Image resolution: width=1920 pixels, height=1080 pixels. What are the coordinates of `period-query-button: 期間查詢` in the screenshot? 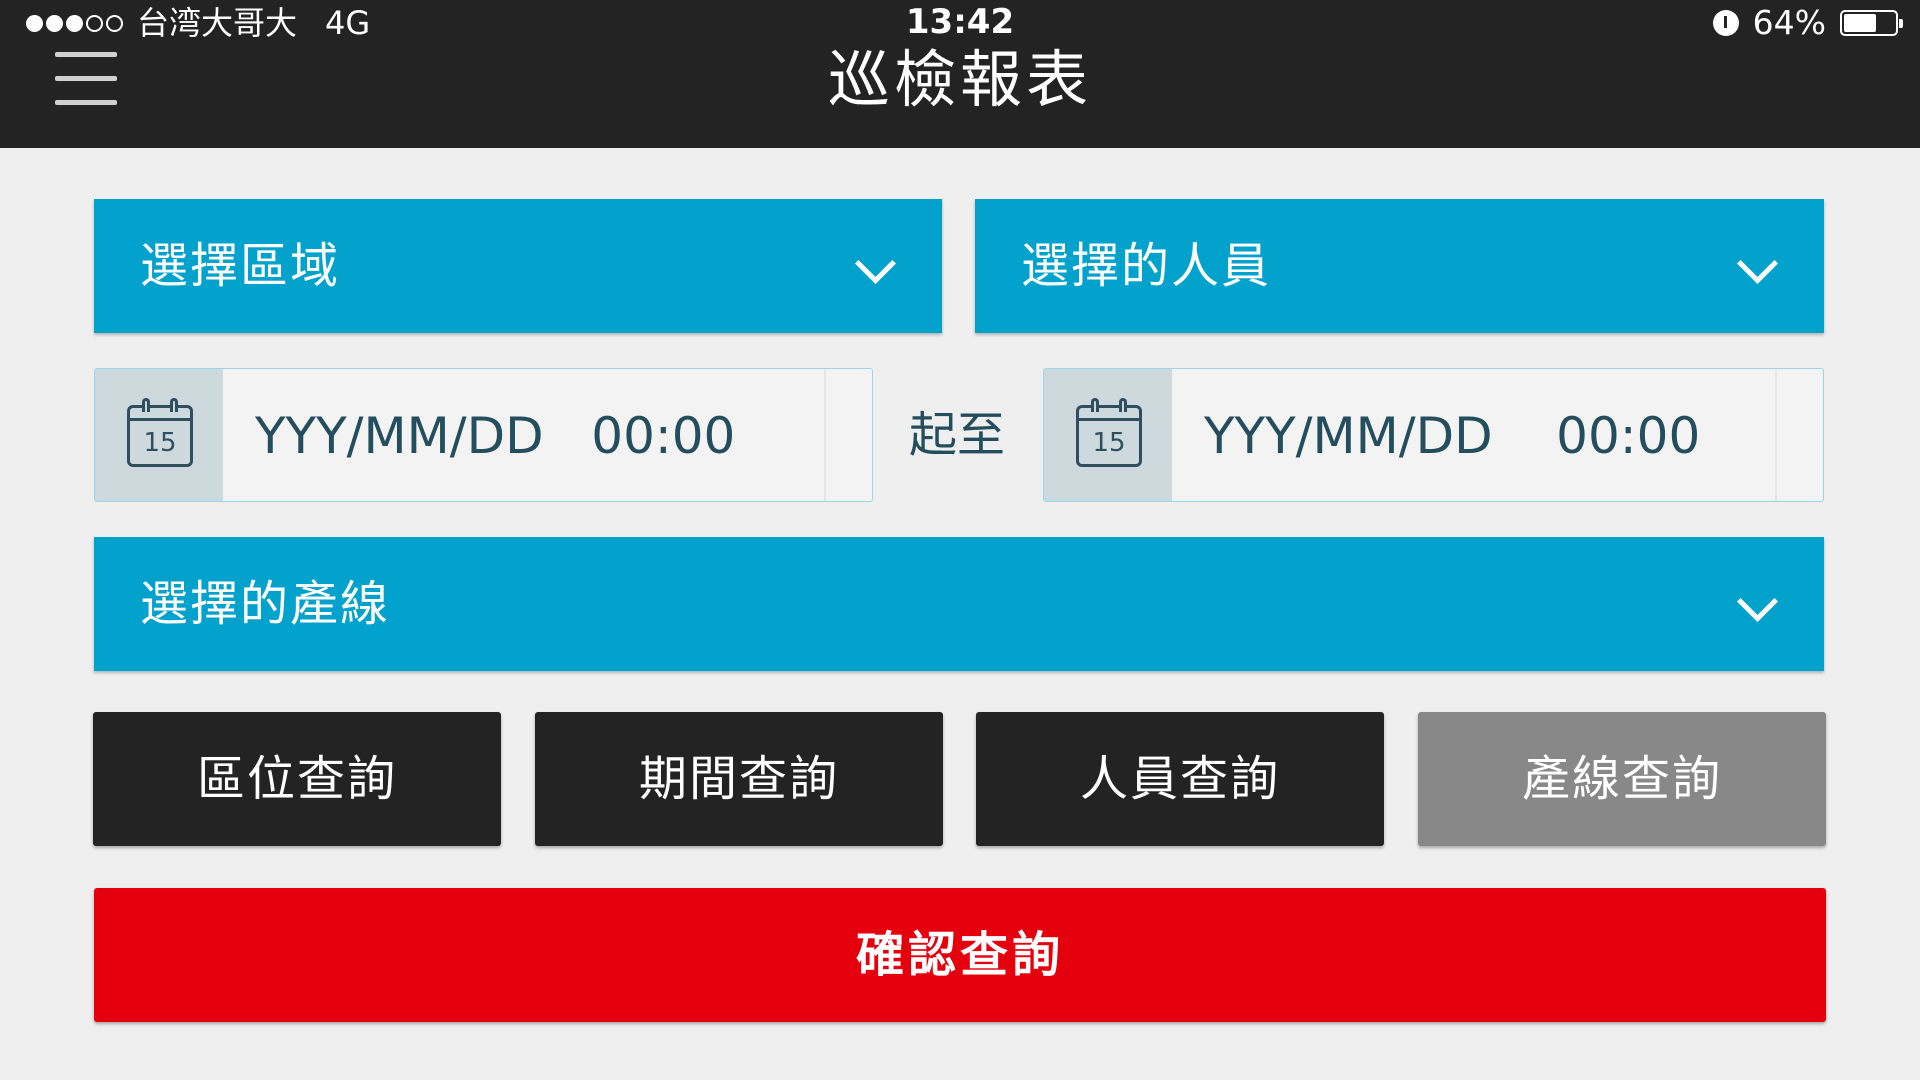 It's located at (739, 779).